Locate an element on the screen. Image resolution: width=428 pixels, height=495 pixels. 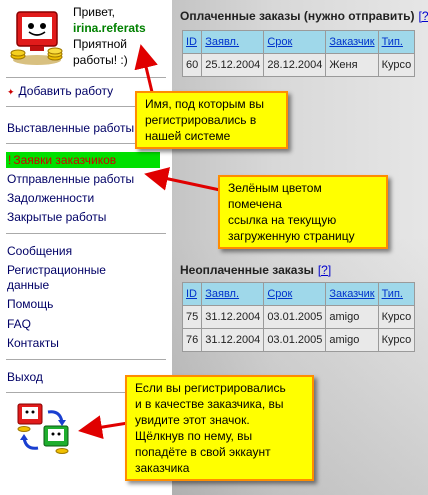
callout-line: заказчика is located at coordinates (162, 468).